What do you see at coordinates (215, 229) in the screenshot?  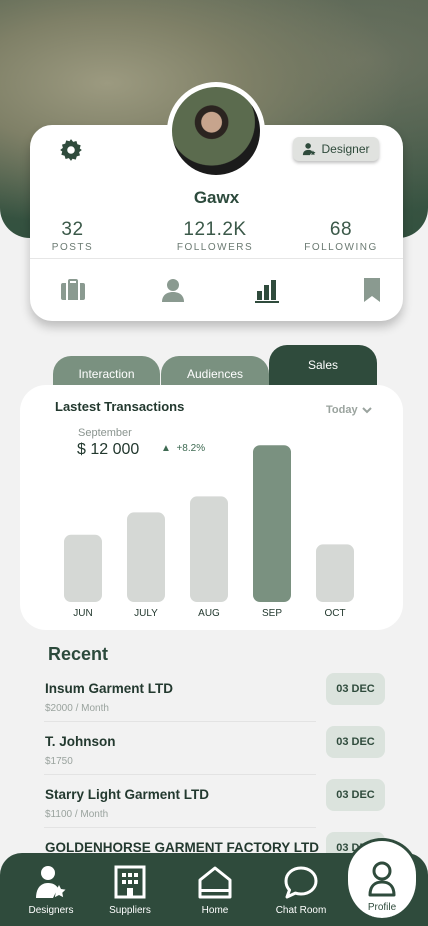 I see `stat-followers-value: 121.2K` at bounding box center [215, 229].